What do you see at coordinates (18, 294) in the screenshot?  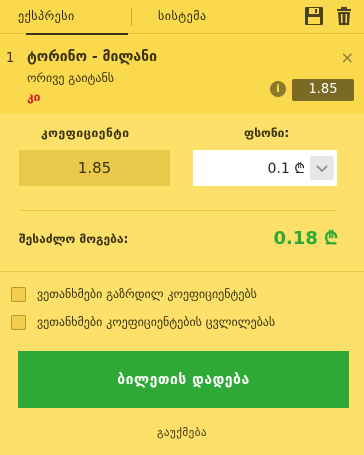 I see `accept-increased-odds-checkbox` at bounding box center [18, 294].